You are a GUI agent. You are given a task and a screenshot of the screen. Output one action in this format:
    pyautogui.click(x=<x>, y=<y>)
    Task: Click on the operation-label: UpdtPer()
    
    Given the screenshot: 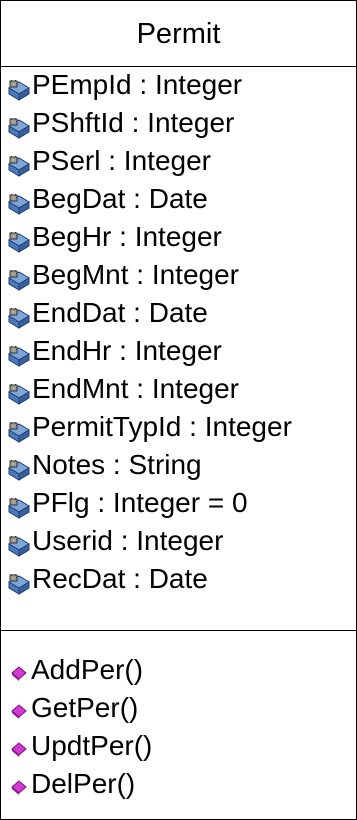 What is the action you would take?
    pyautogui.click(x=92, y=745)
    